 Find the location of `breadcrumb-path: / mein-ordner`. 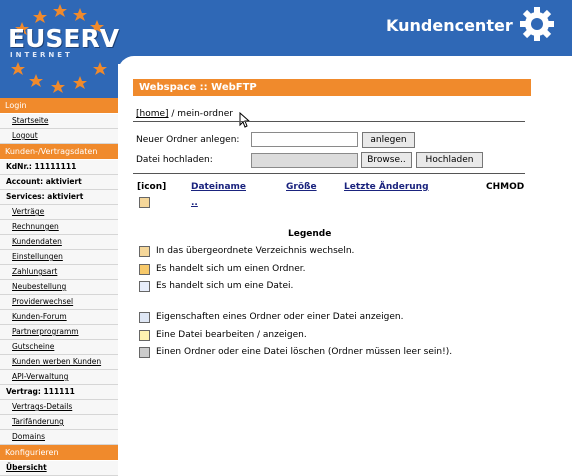

breadcrumb-path: / mein-ordner is located at coordinates (200, 114).